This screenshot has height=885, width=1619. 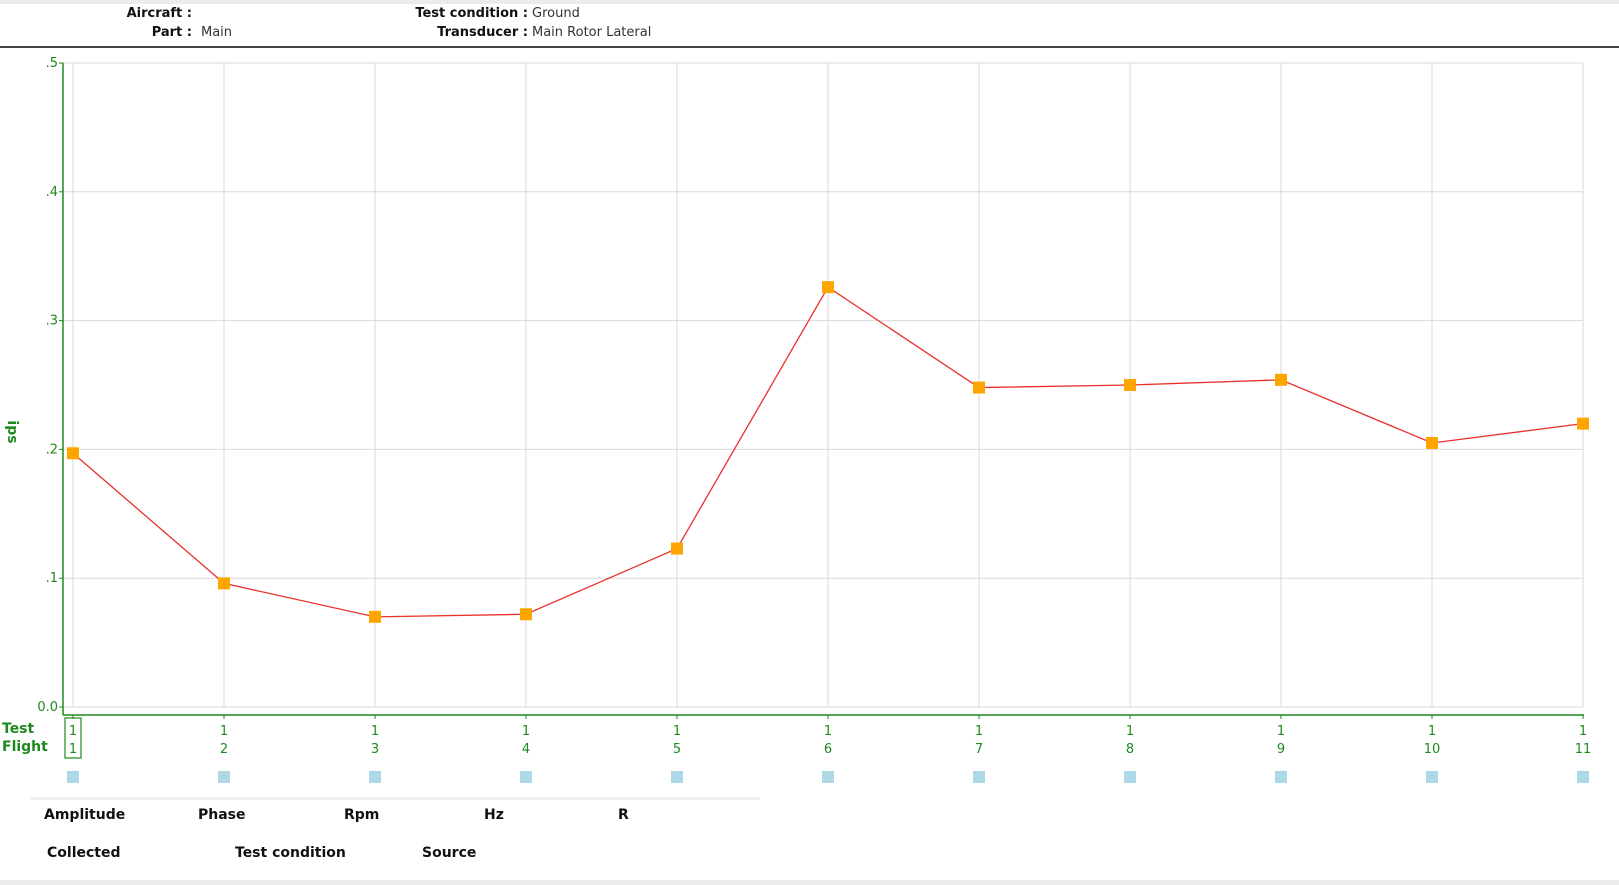 I want to click on point-indicators, so click(x=828, y=777).